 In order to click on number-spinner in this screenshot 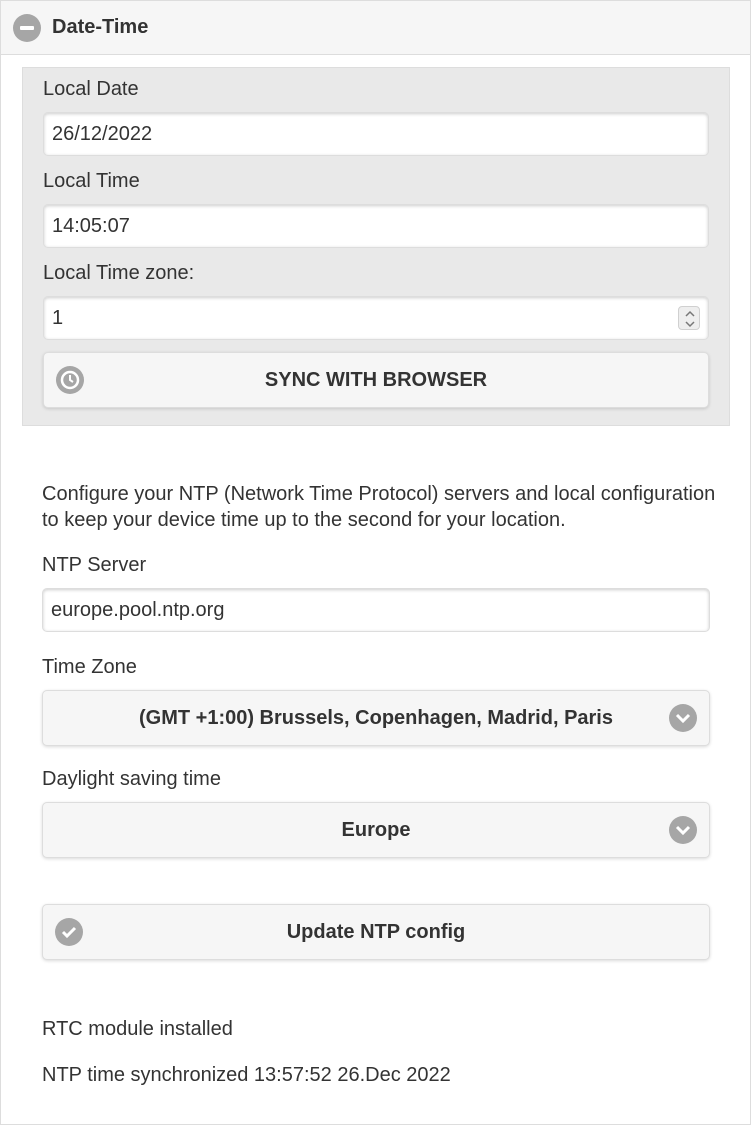, I will do `click(689, 318)`.